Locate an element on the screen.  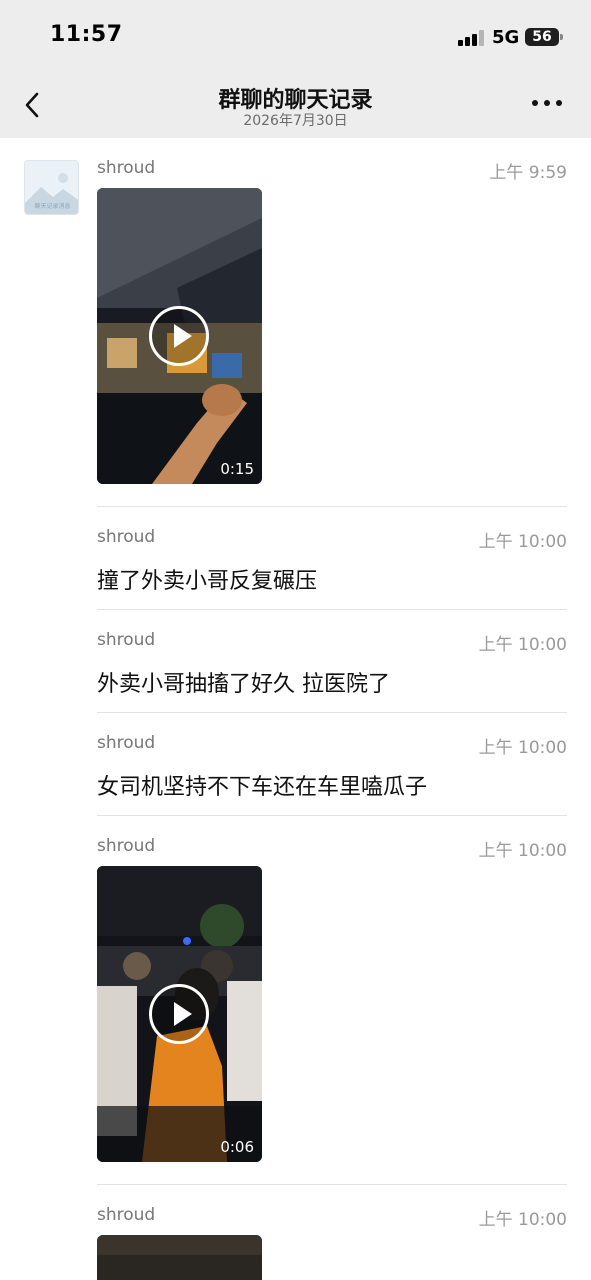
video-thumbnail is located at coordinates (179, 1257).